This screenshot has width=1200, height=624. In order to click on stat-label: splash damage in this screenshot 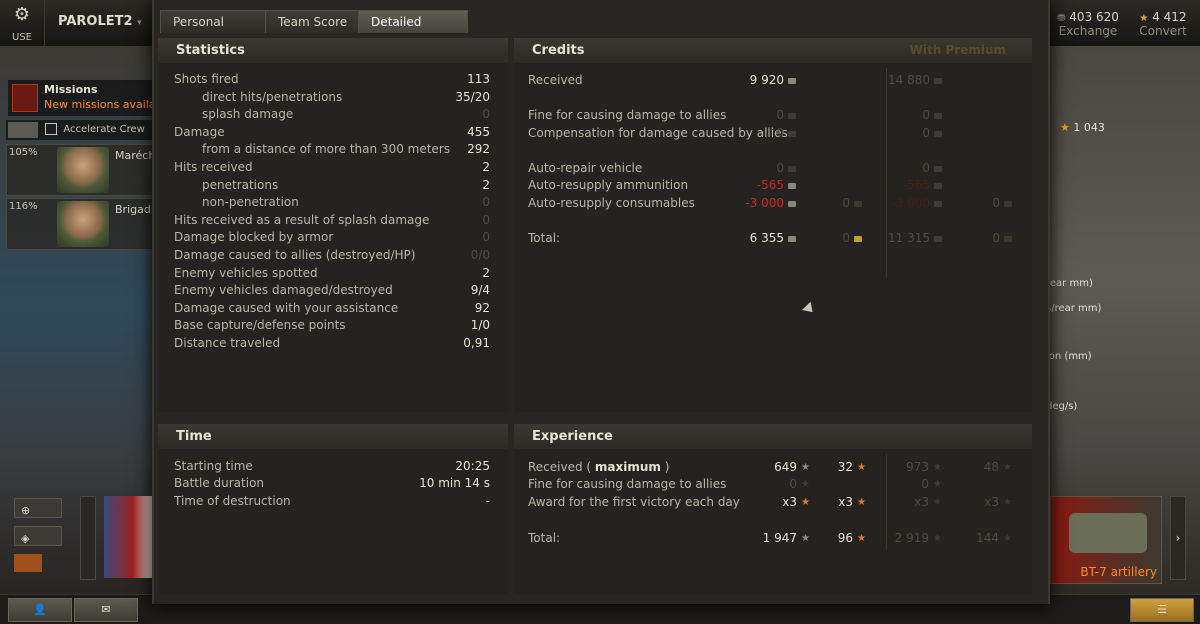, I will do `click(248, 114)`.